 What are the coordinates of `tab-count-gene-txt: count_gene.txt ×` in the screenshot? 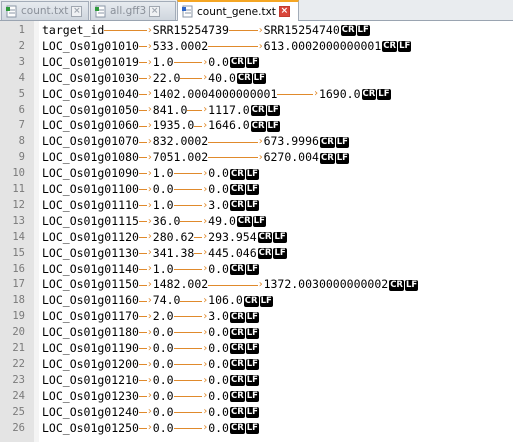 It's located at (238, 10).